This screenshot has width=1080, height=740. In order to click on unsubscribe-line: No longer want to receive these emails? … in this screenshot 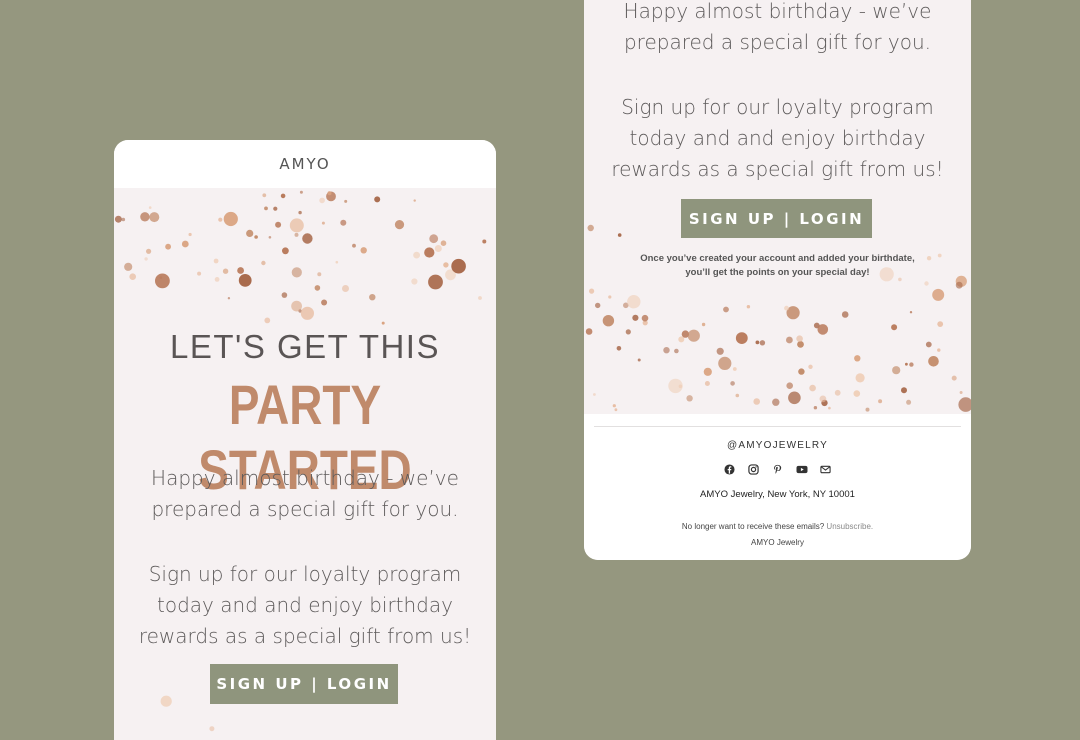, I will do `click(777, 526)`.